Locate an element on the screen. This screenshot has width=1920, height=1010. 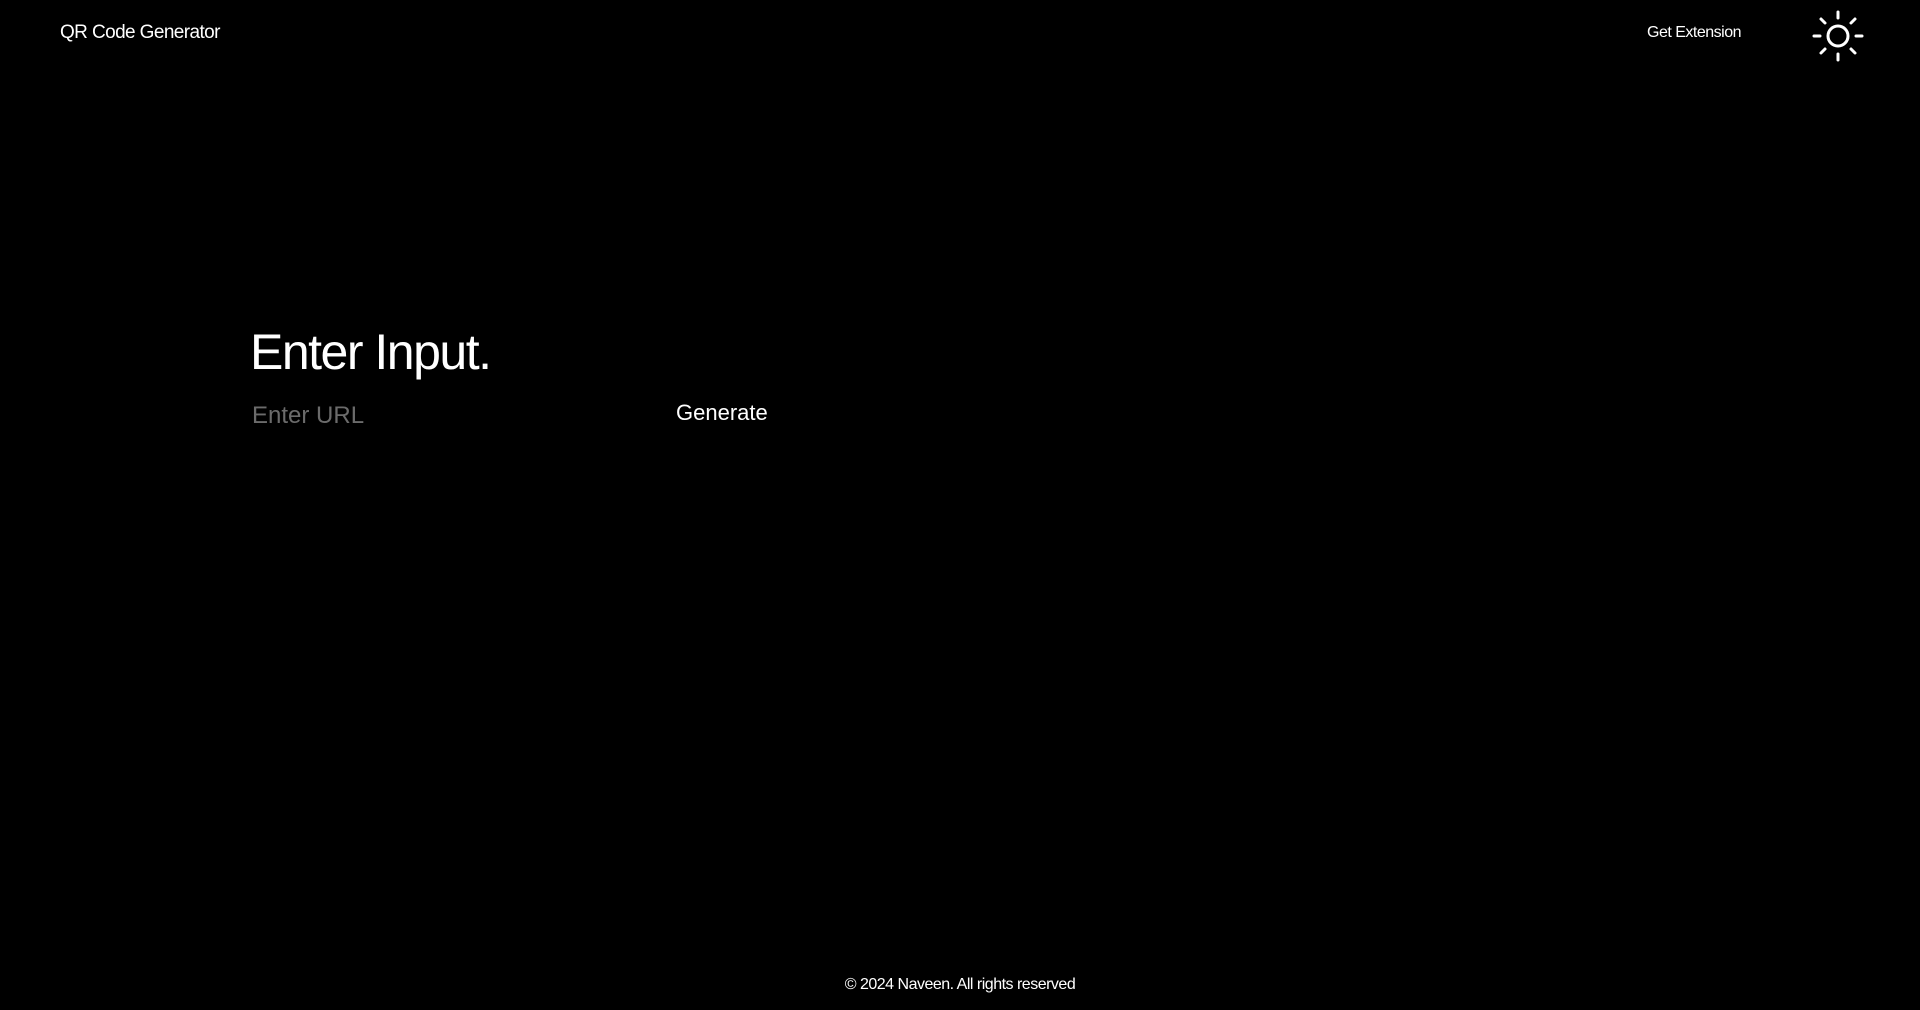
url-form: Generate is located at coordinates (520, 418).